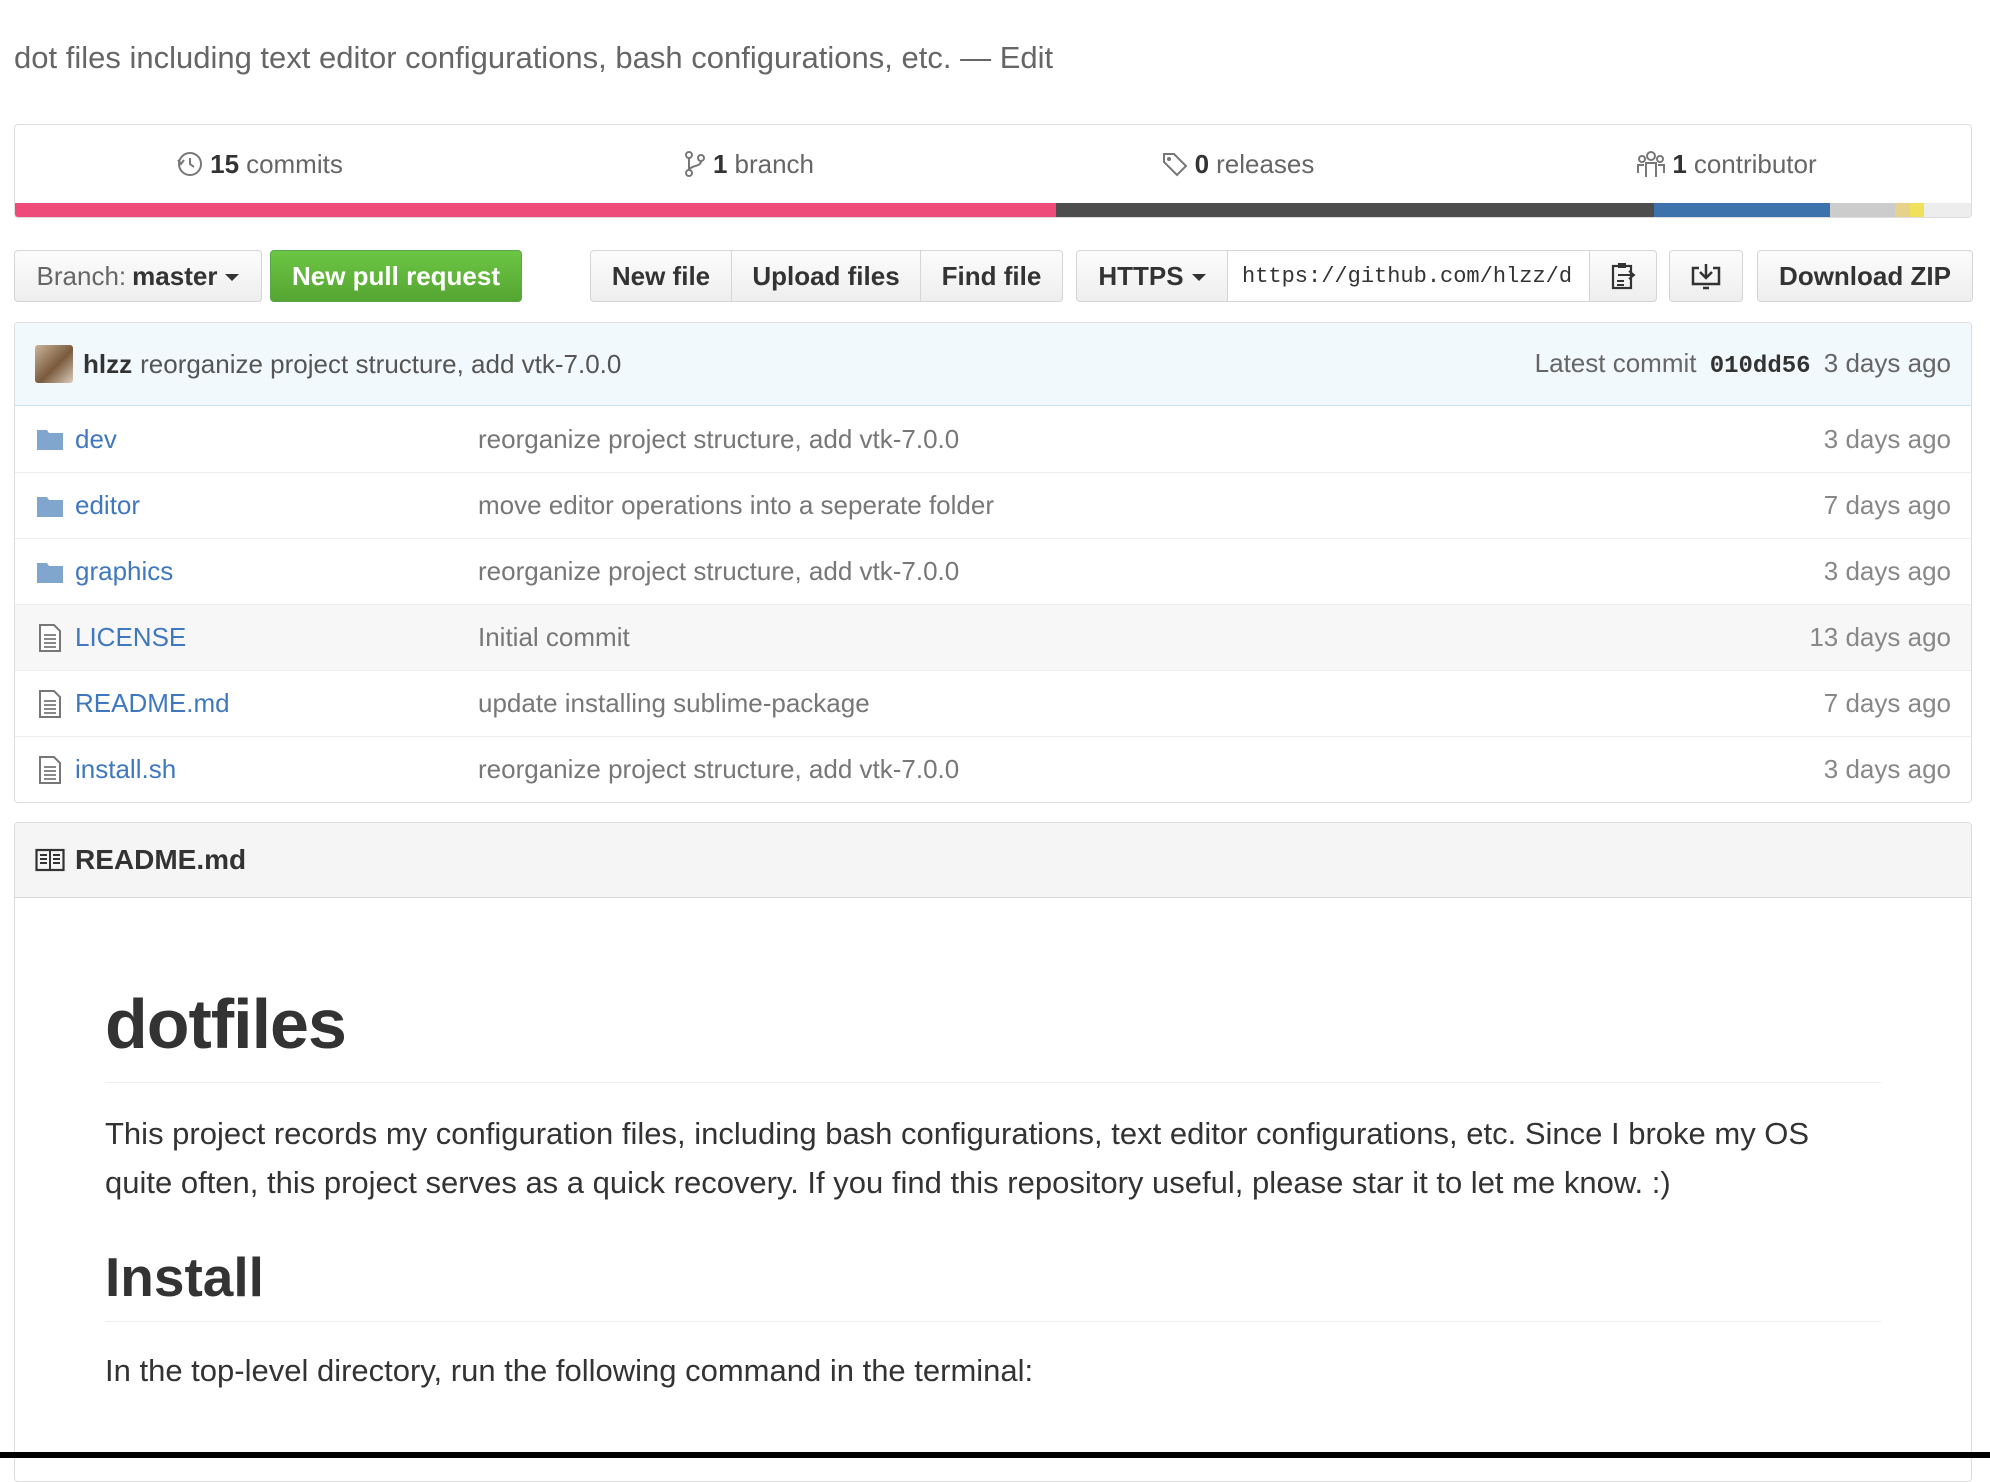  Describe the element at coordinates (993, 637) in the screenshot. I see `file-row: LICENSE Initial commit 13 days ago` at that location.